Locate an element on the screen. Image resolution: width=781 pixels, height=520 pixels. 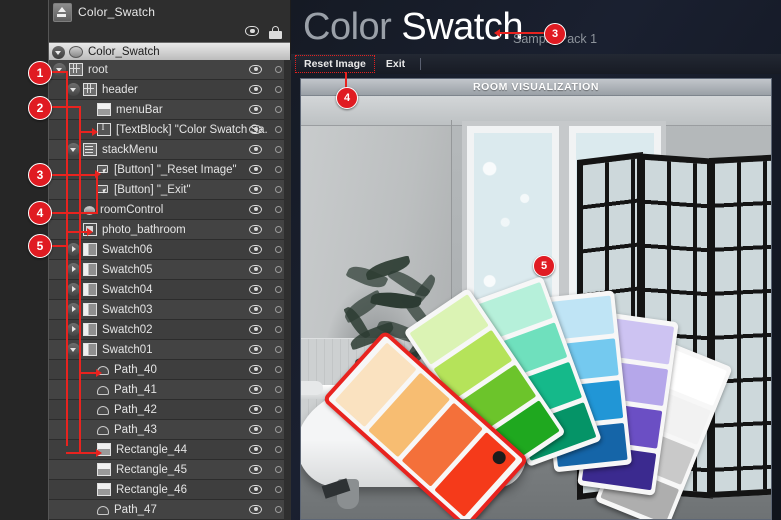
lock-icon is located at coordinates (275, 32).